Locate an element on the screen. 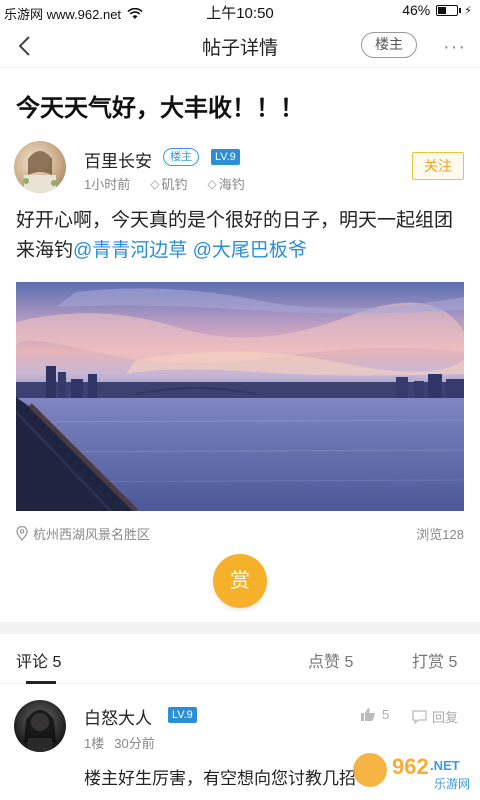 The height and width of the screenshot is (800, 480). watermark-sub: 乐游网 is located at coordinates (452, 784).